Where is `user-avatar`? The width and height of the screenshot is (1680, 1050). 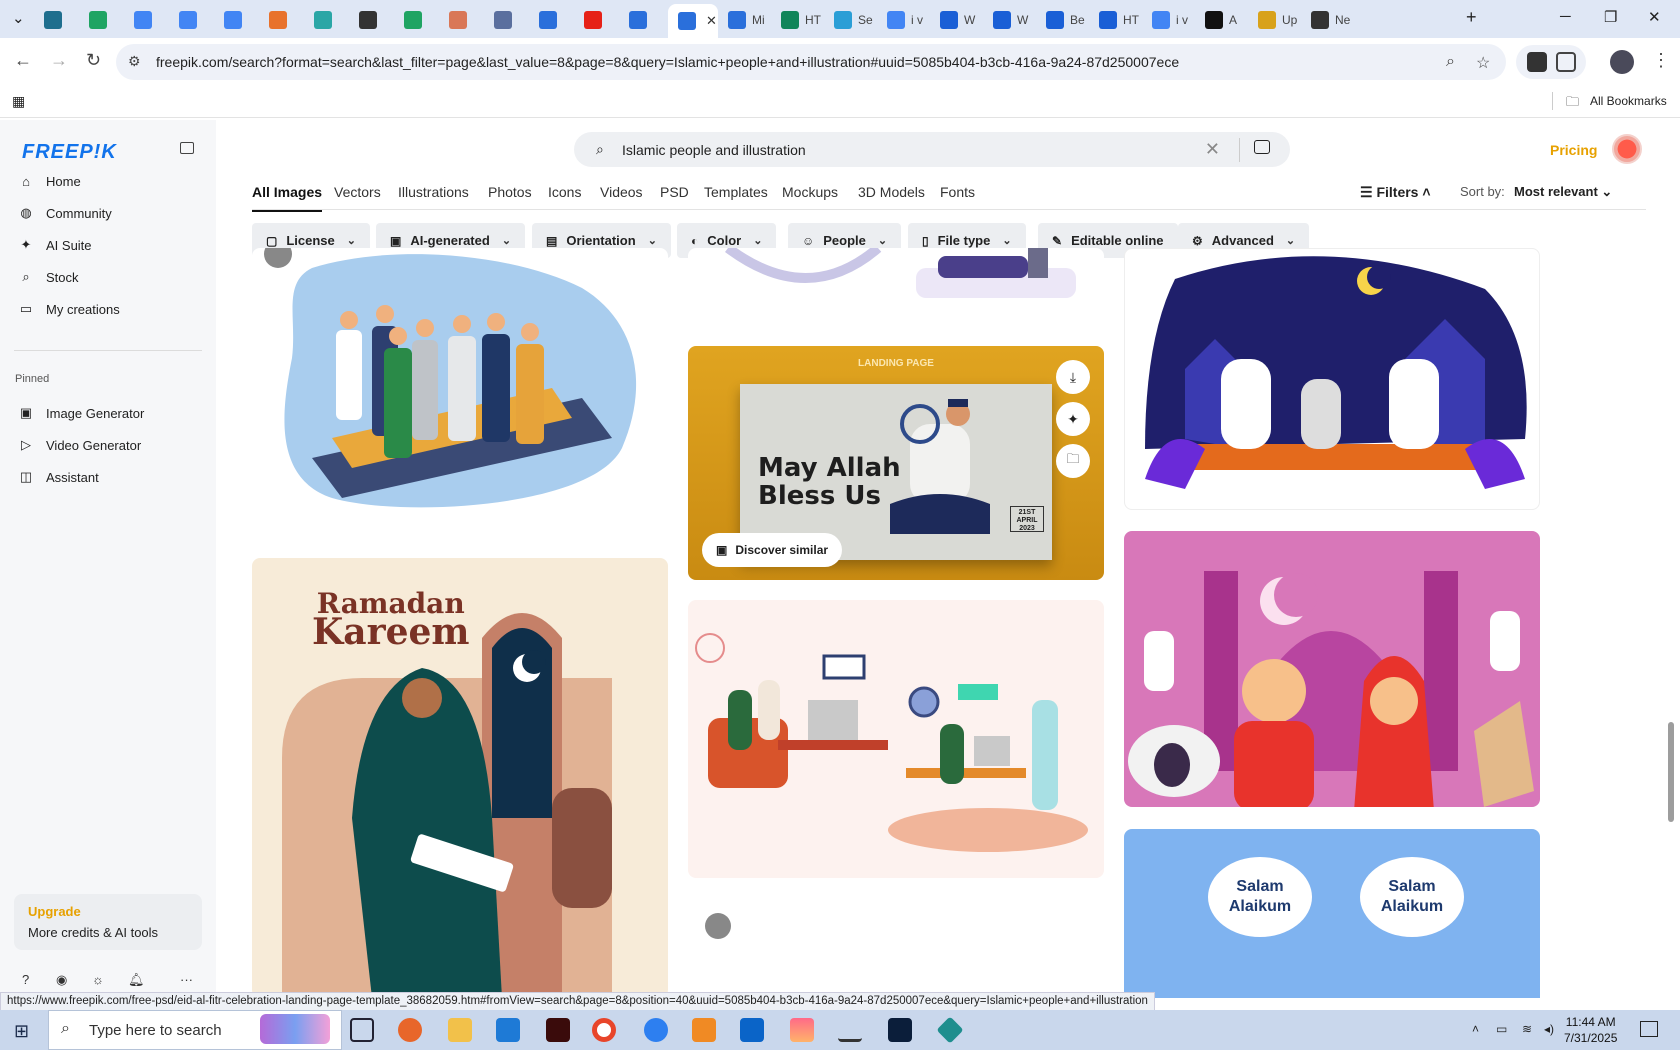 user-avatar is located at coordinates (1627, 149).